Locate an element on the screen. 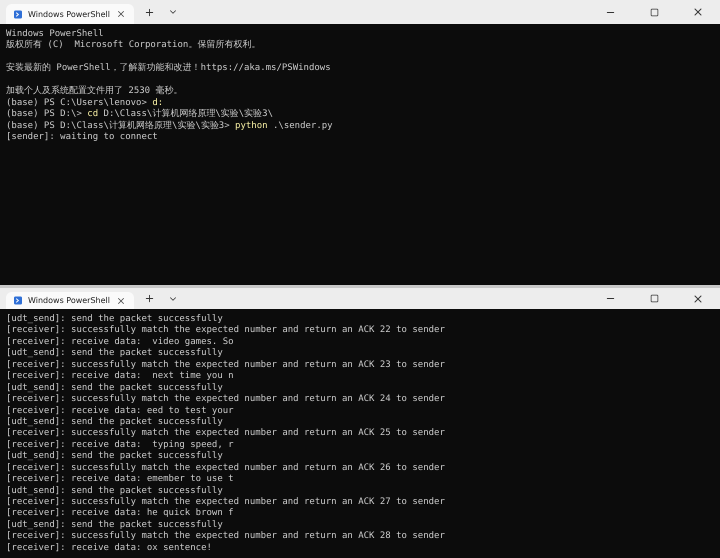  command-text: d: is located at coordinates (158, 103).